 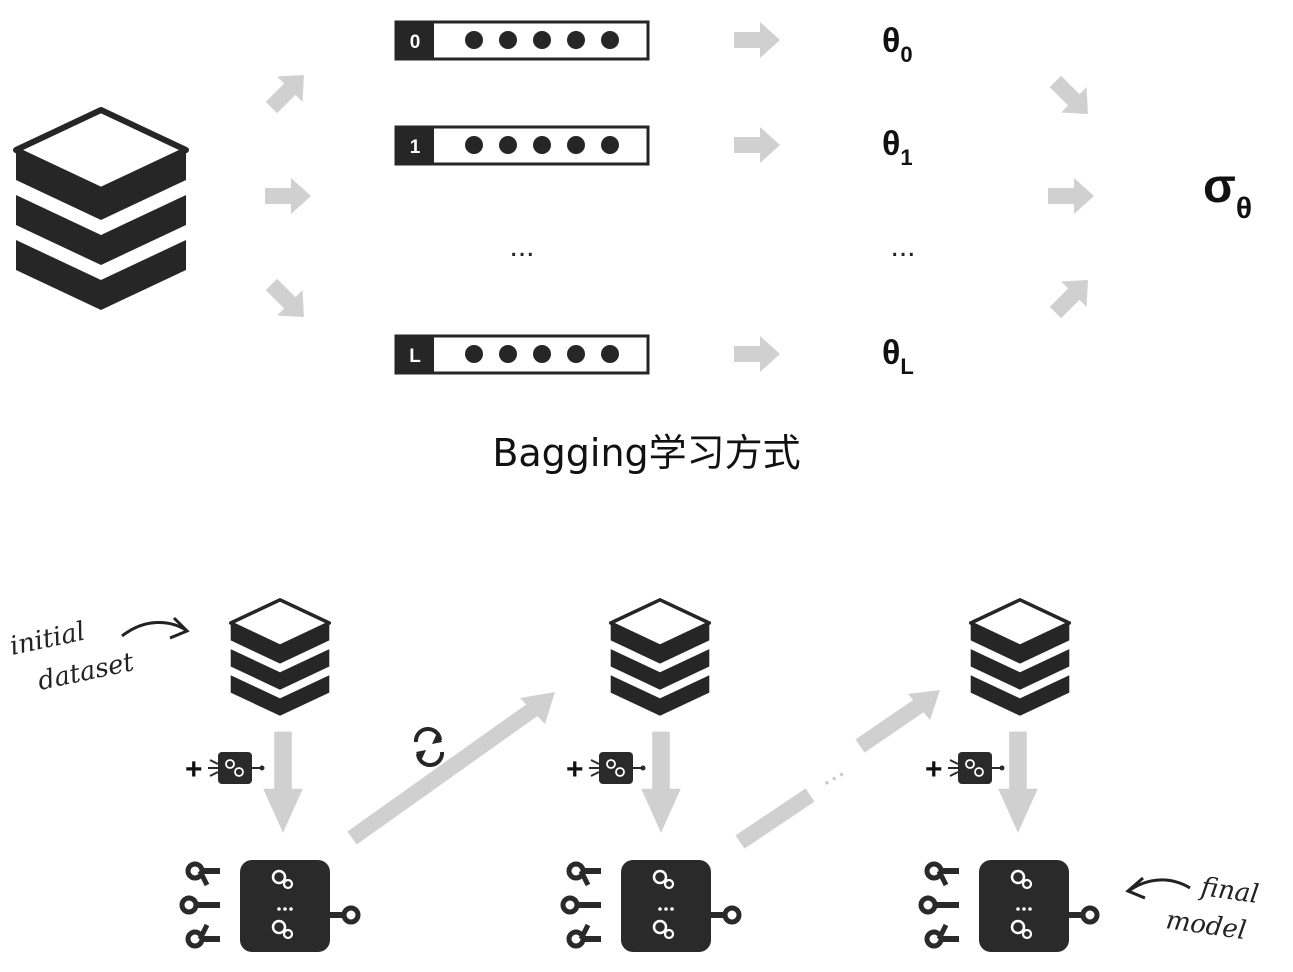 What do you see at coordinates (415, 42) in the screenshot?
I see `sample-index-label: 0` at bounding box center [415, 42].